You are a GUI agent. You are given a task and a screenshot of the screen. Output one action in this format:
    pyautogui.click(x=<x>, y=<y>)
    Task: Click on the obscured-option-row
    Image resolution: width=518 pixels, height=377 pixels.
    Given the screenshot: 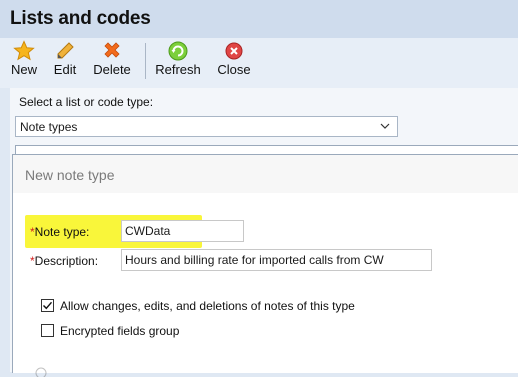 What is the action you would take?
    pyautogui.click(x=276, y=370)
    